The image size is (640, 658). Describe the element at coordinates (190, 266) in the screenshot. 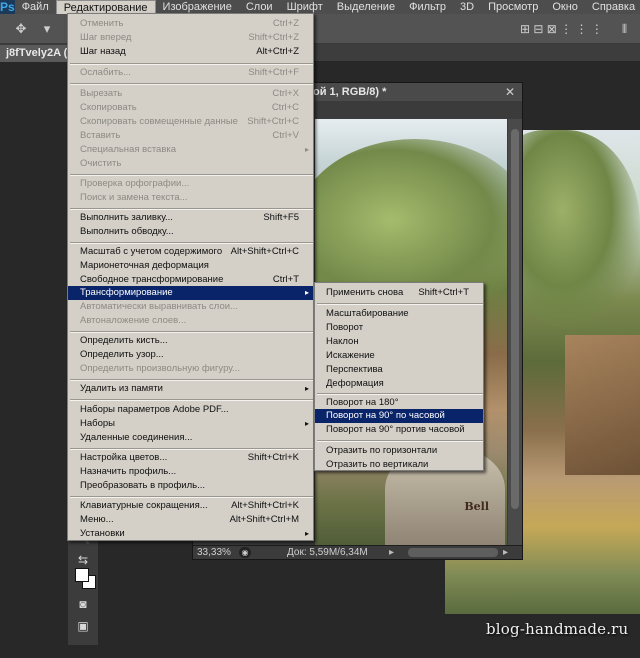

I see `menu-item-puppet-warp: Марионеточная деформация` at that location.